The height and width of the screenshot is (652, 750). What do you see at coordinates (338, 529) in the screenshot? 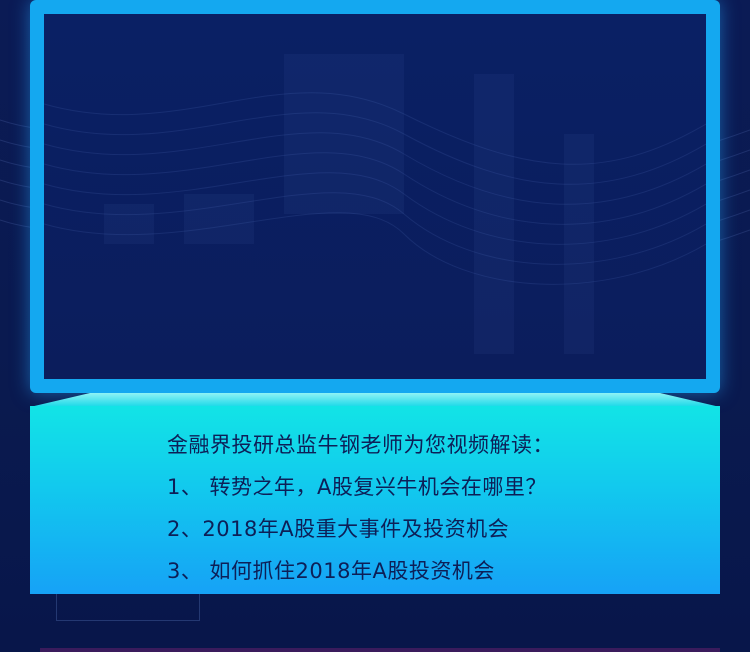
I see `info-item-2: 2、2018年A股重大事件及投资机会` at bounding box center [338, 529].